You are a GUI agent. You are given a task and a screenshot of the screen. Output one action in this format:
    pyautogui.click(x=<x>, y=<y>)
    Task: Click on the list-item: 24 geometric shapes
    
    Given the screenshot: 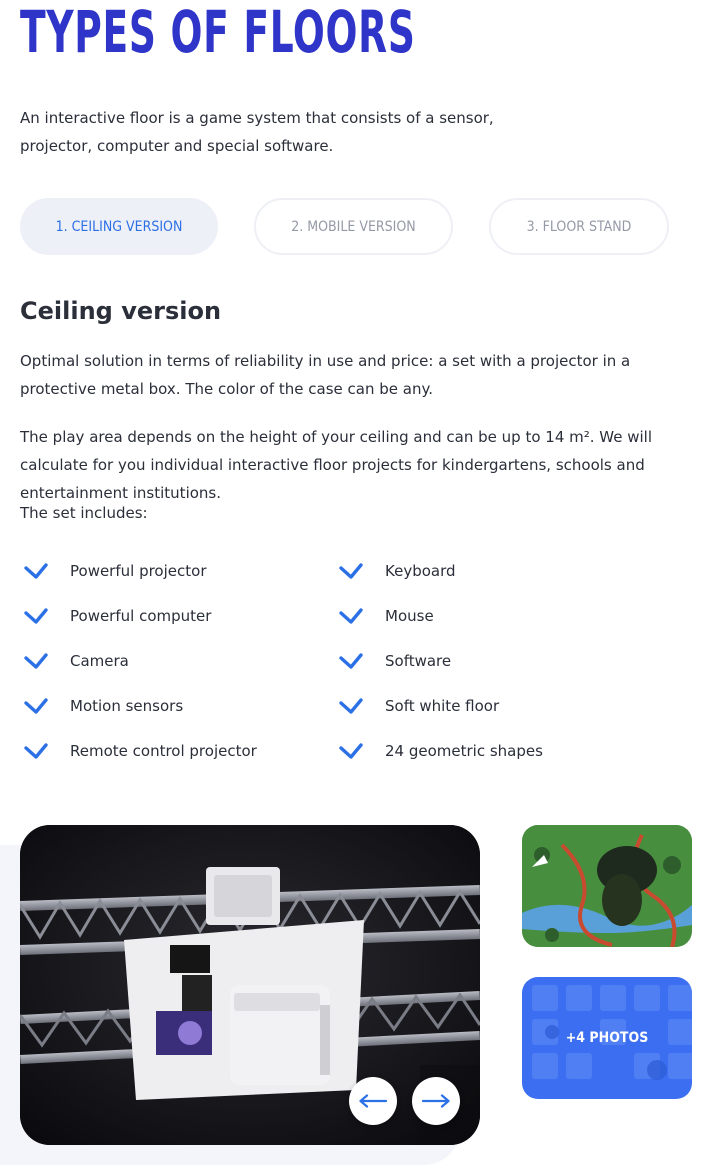 What is the action you would take?
    pyautogui.click(x=439, y=751)
    